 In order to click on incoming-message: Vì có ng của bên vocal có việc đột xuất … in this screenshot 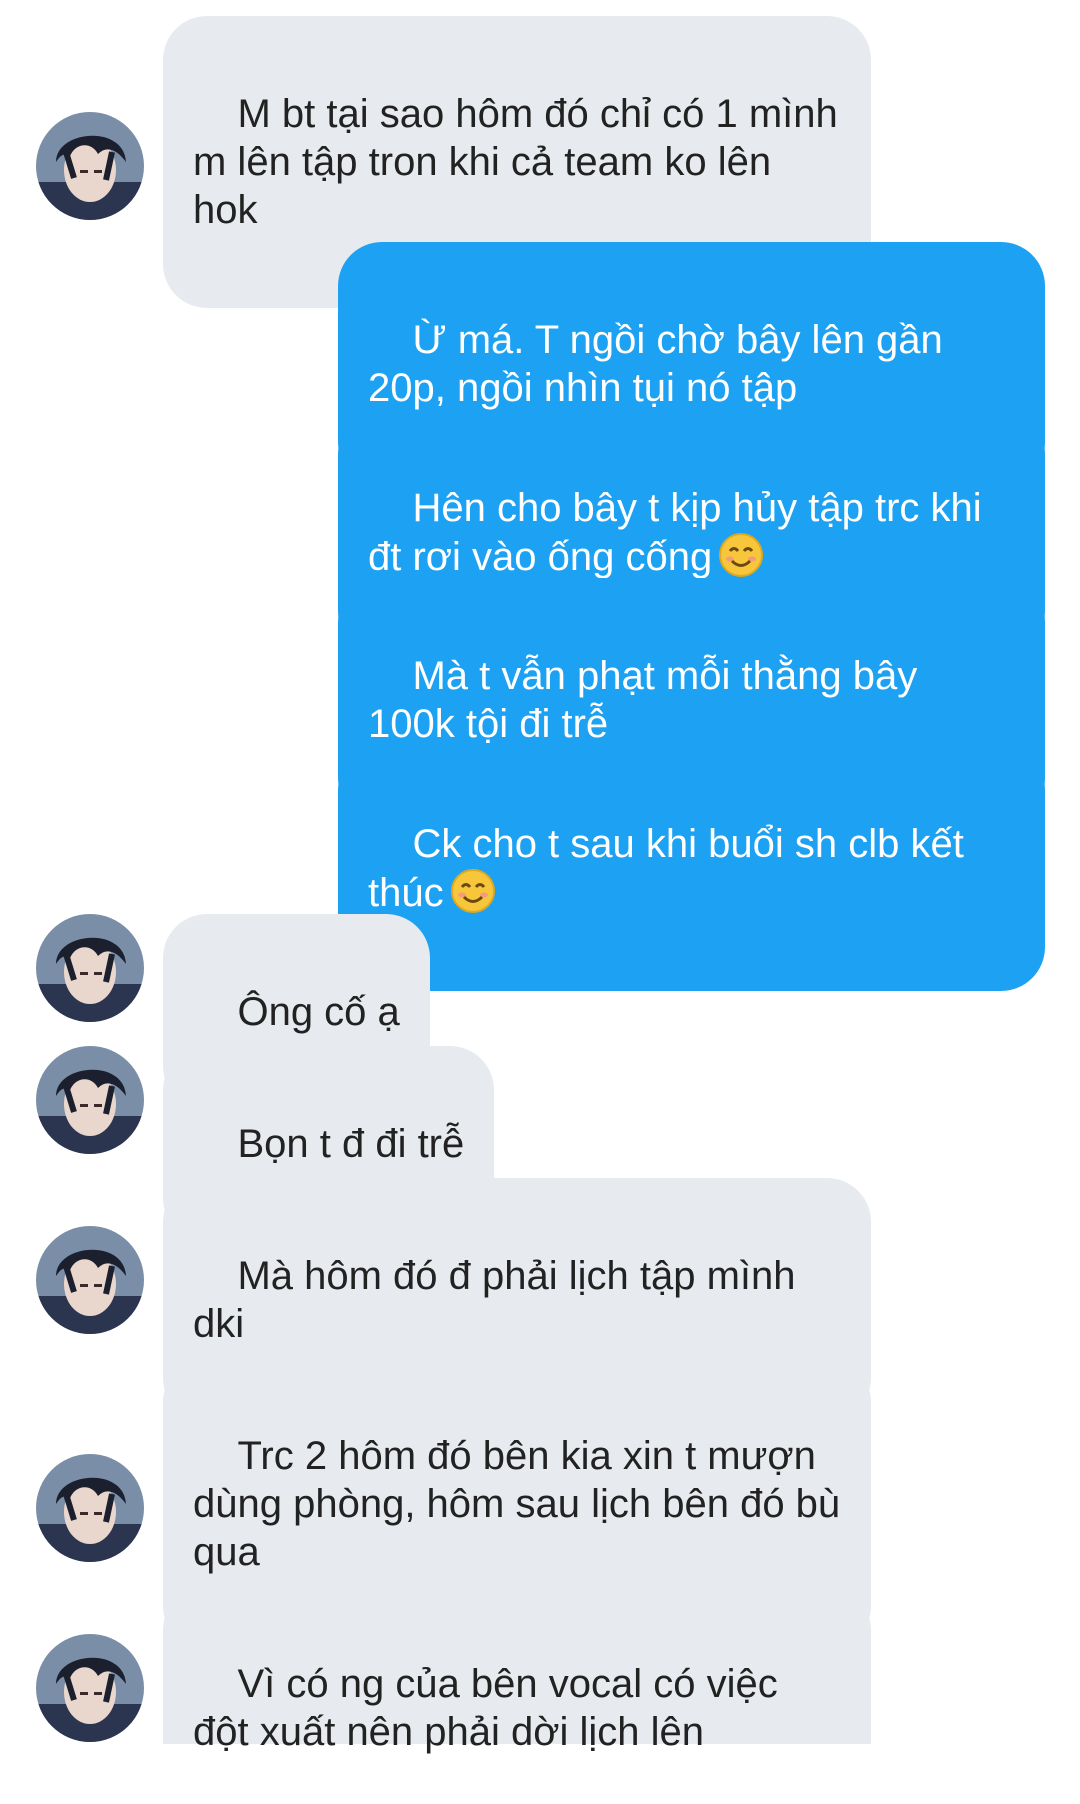, I will do `click(517, 1670)`.